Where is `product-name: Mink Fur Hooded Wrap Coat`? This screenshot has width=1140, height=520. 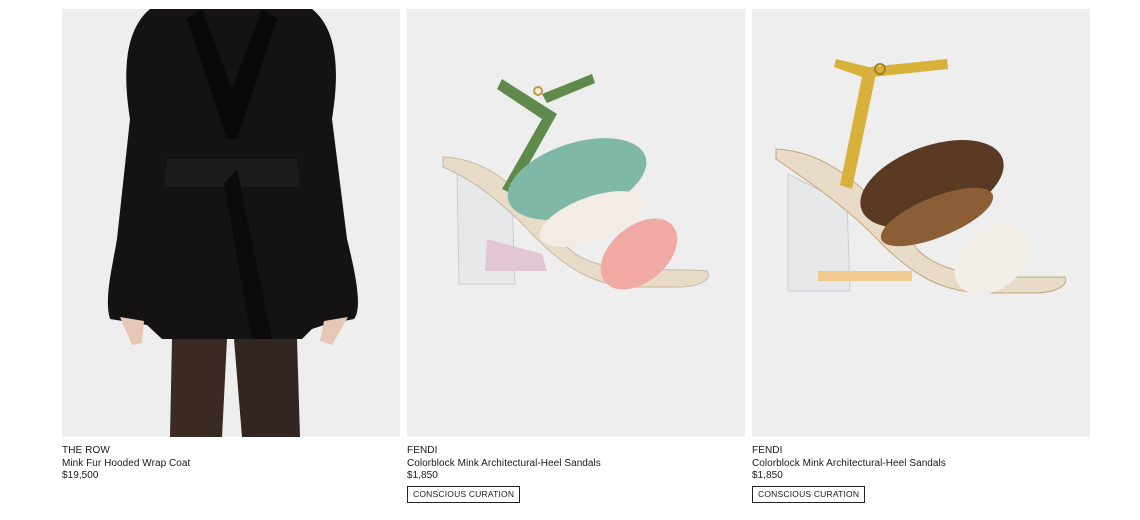 product-name: Mink Fur Hooded Wrap Coat is located at coordinates (231, 464).